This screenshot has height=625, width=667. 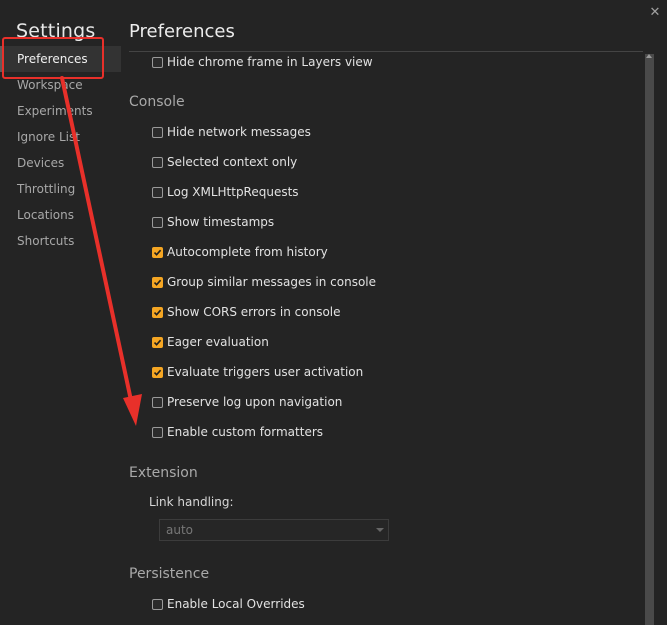 What do you see at coordinates (191, 502) in the screenshot?
I see `link-handling-label: Link handling:` at bounding box center [191, 502].